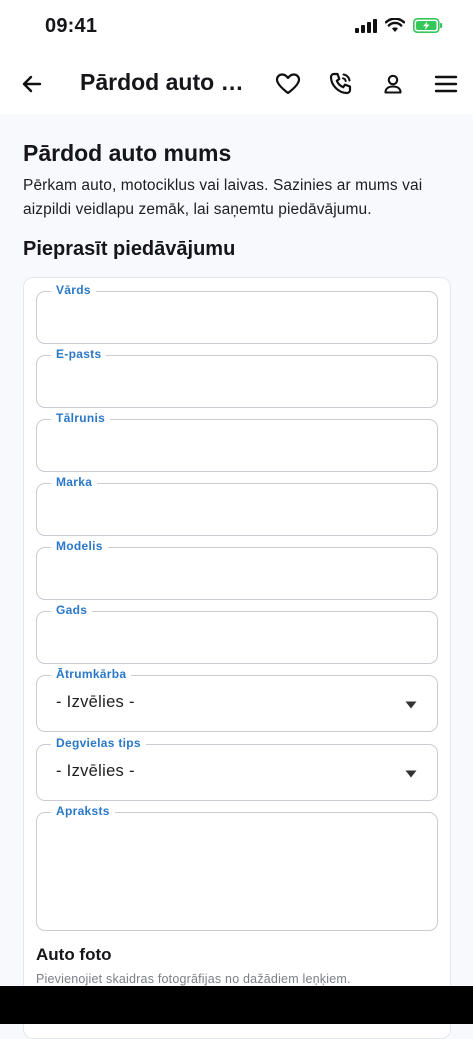 The width and height of the screenshot is (473, 1039). I want to click on page-title: Pārdod auto mums, so click(127, 153).